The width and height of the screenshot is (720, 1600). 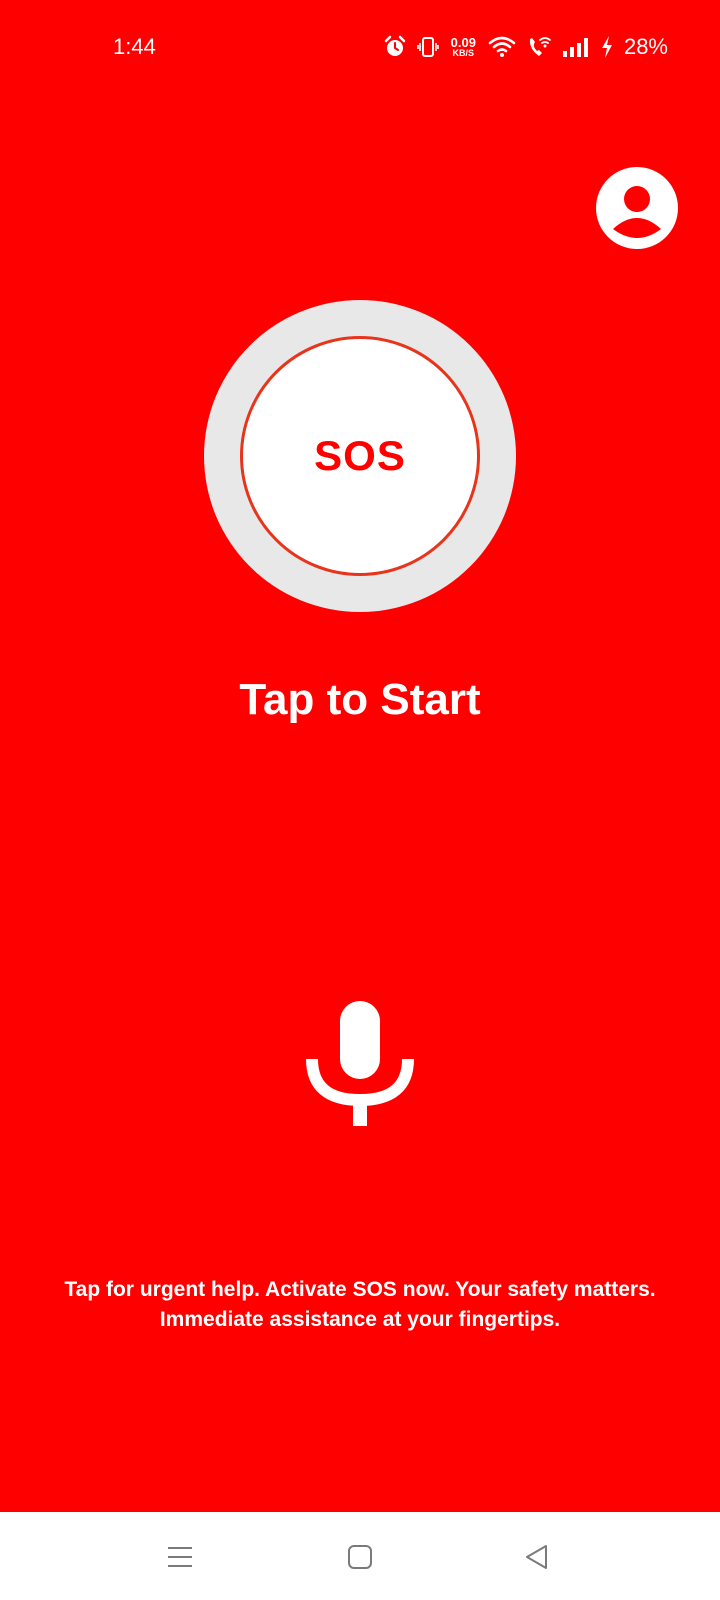 I want to click on profile-button, so click(x=637, y=208).